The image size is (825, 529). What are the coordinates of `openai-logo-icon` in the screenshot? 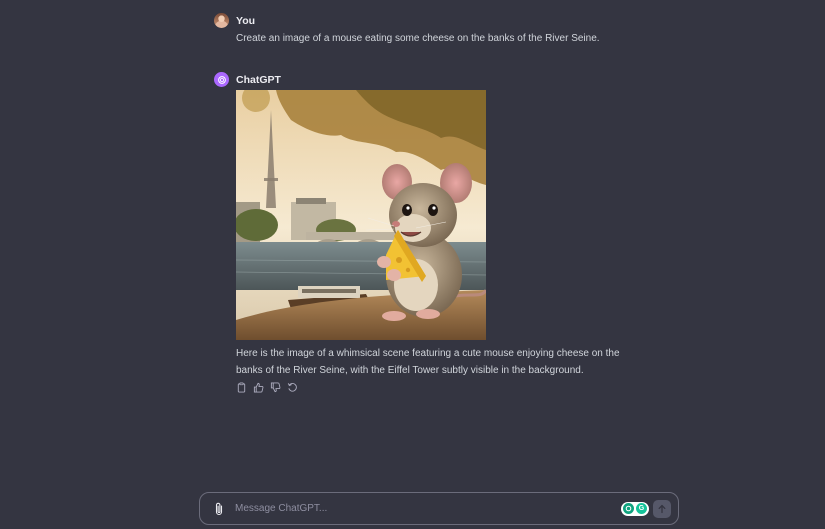 It's located at (221, 79).